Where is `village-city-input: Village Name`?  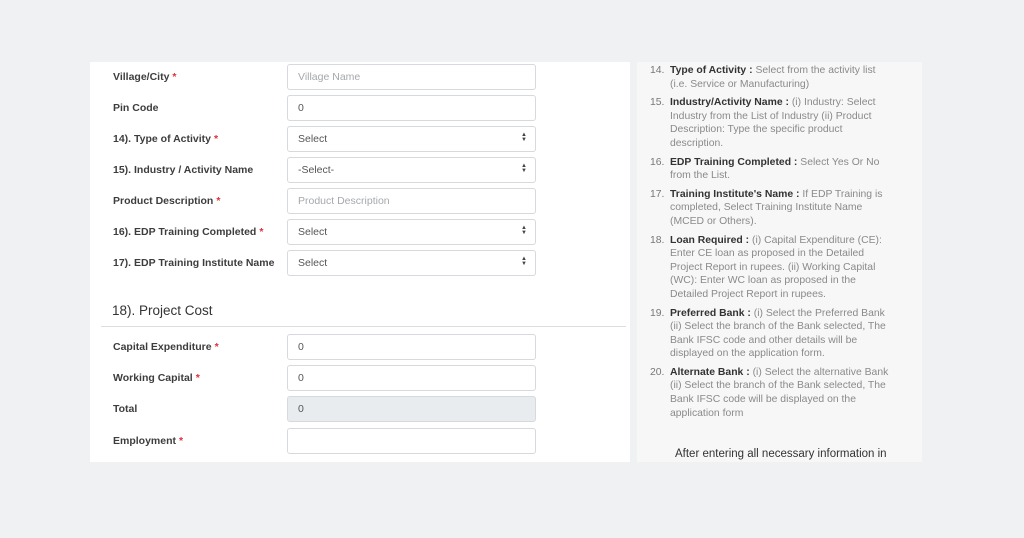 village-city-input: Village Name is located at coordinates (411, 77).